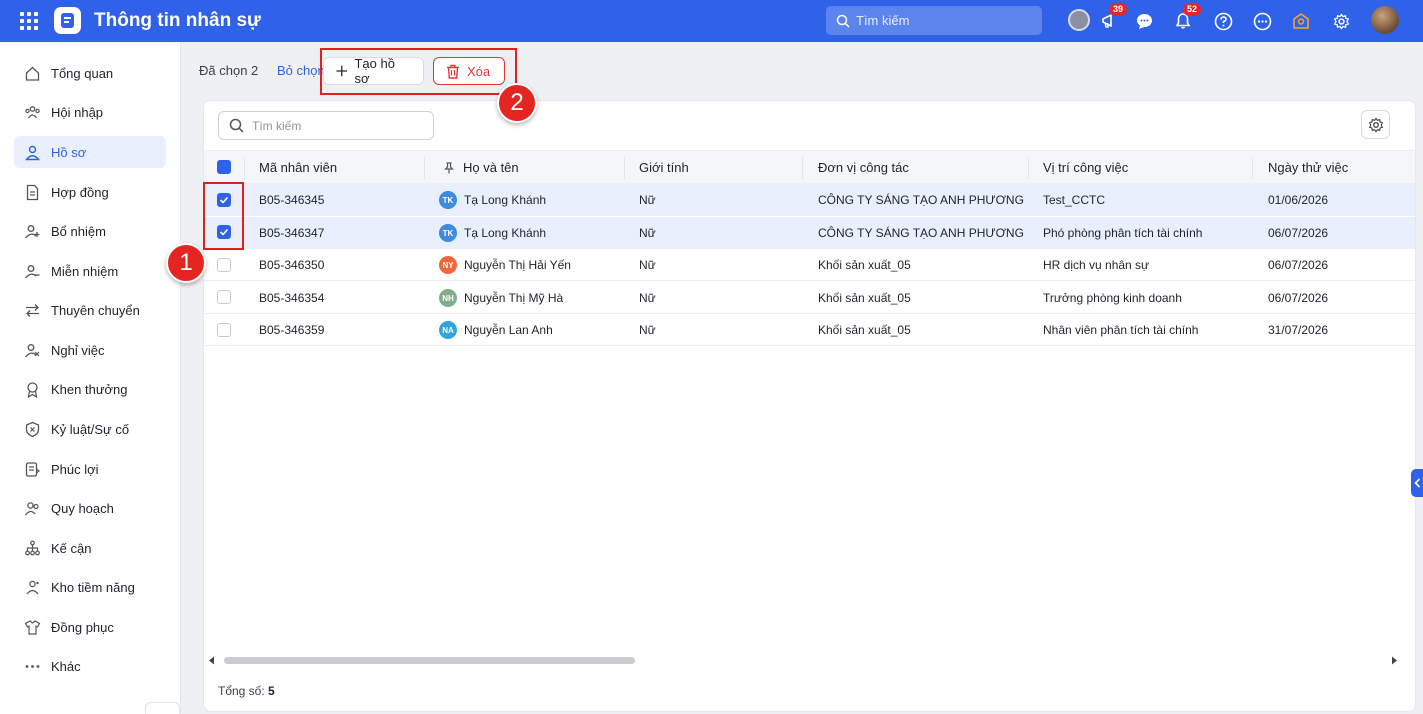 This screenshot has height=714, width=1423. I want to click on gift-icon, so click(1301, 21).